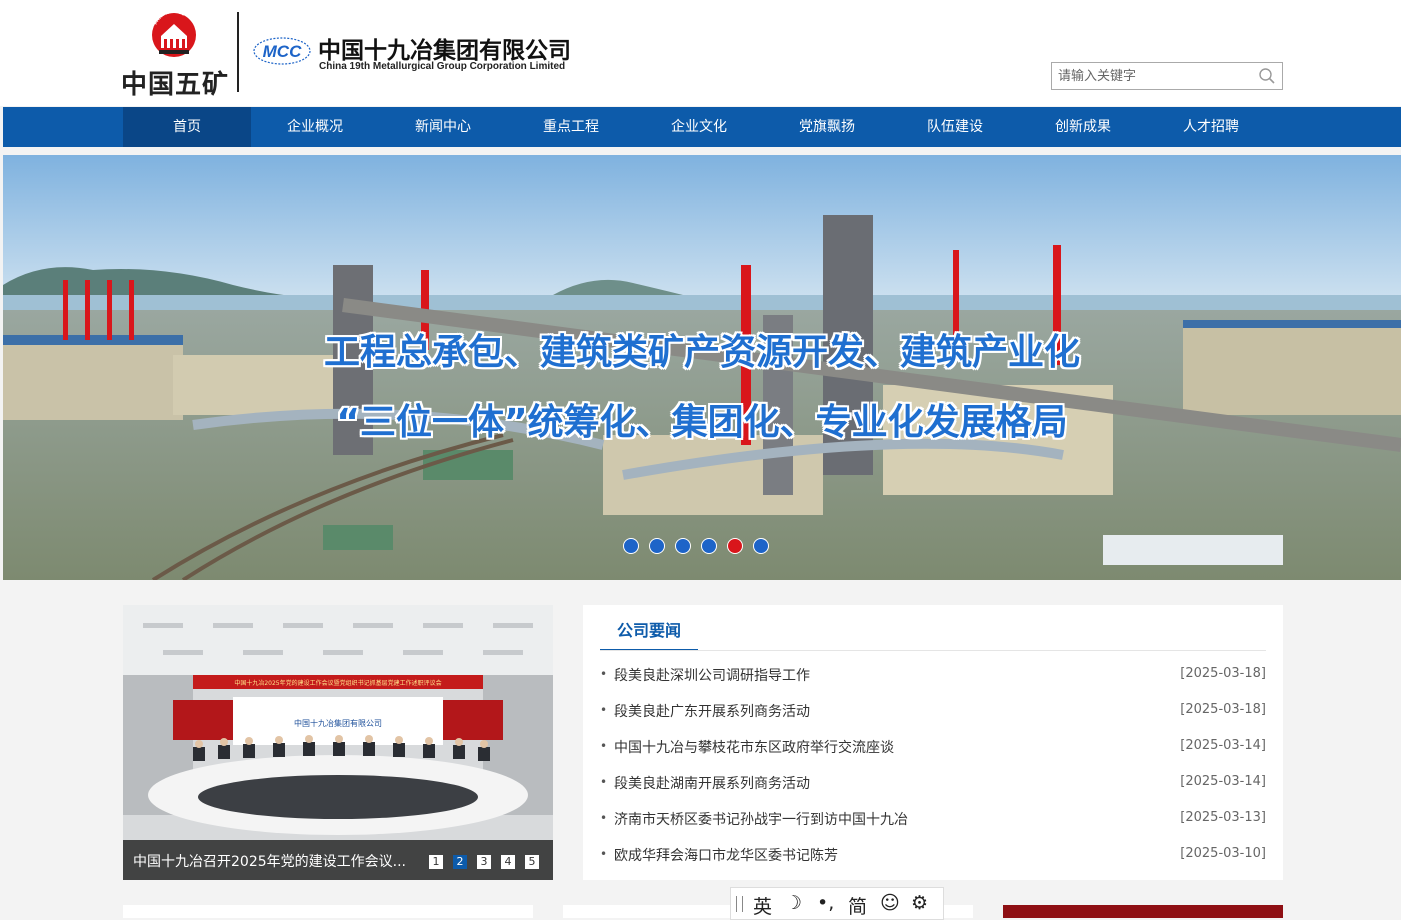 The width and height of the screenshot is (1401, 920). I want to click on search-input, so click(1153, 76).